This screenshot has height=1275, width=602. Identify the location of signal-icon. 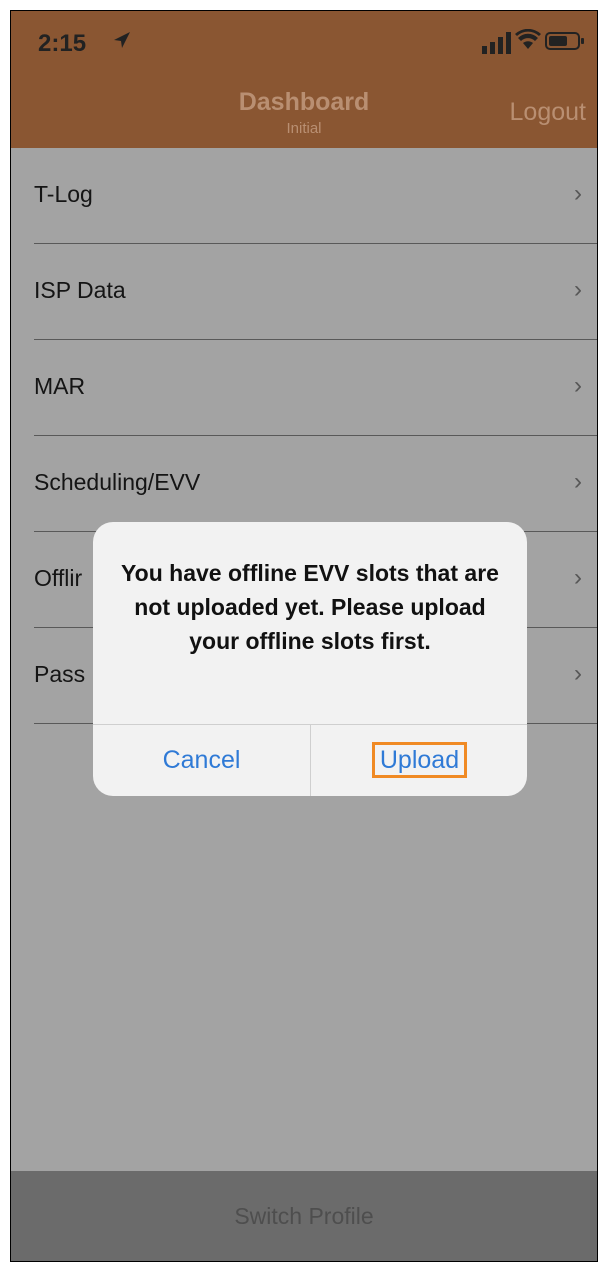
(496, 43).